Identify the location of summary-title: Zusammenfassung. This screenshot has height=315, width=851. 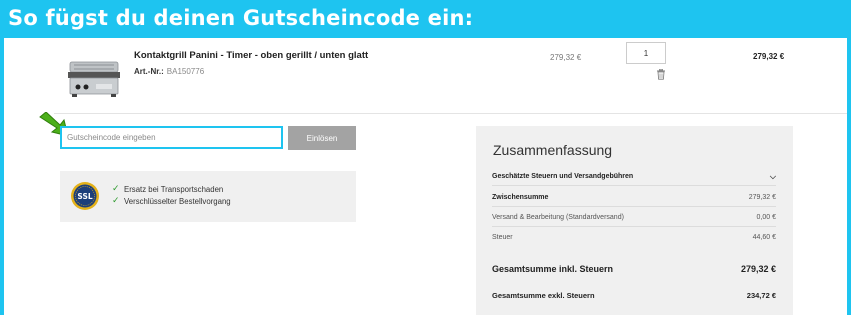
(553, 150).